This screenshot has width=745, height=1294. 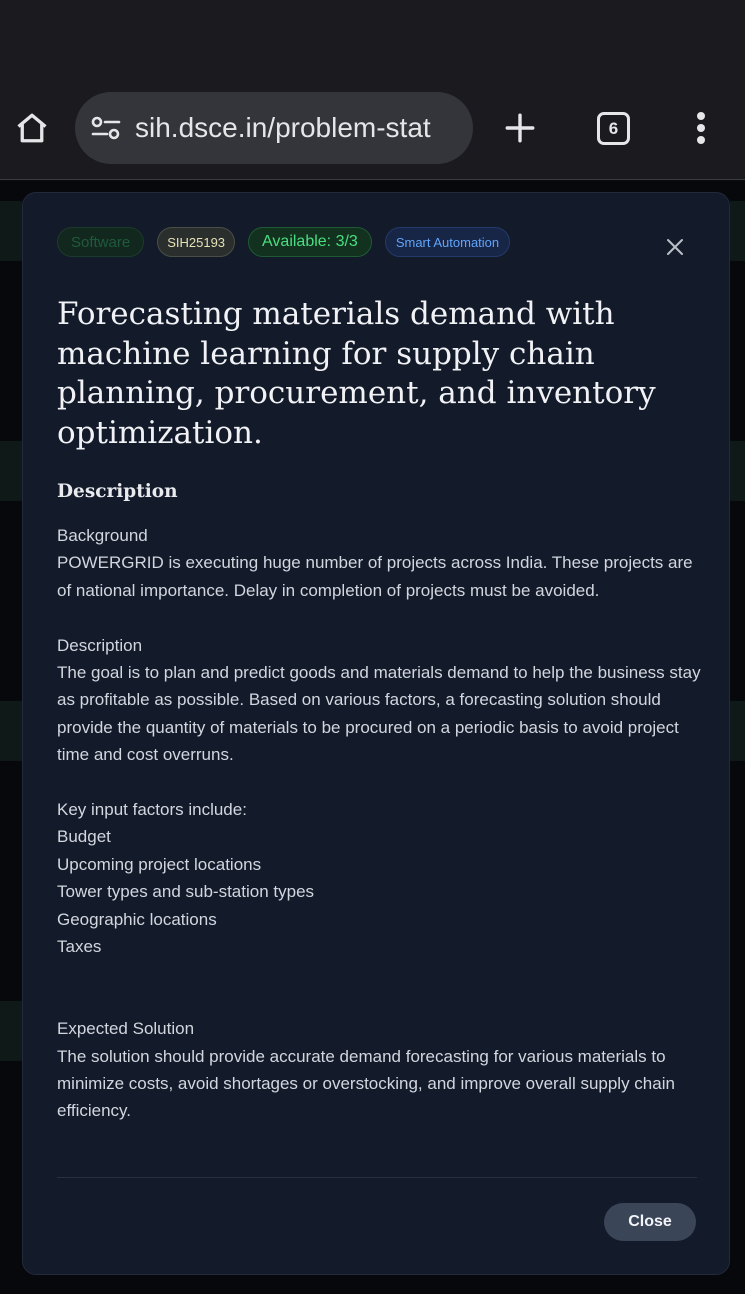 I want to click on home-icon, so click(x=32, y=128).